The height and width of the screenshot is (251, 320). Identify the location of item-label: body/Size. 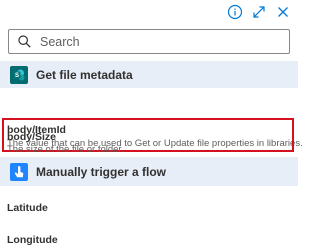
(32, 137).